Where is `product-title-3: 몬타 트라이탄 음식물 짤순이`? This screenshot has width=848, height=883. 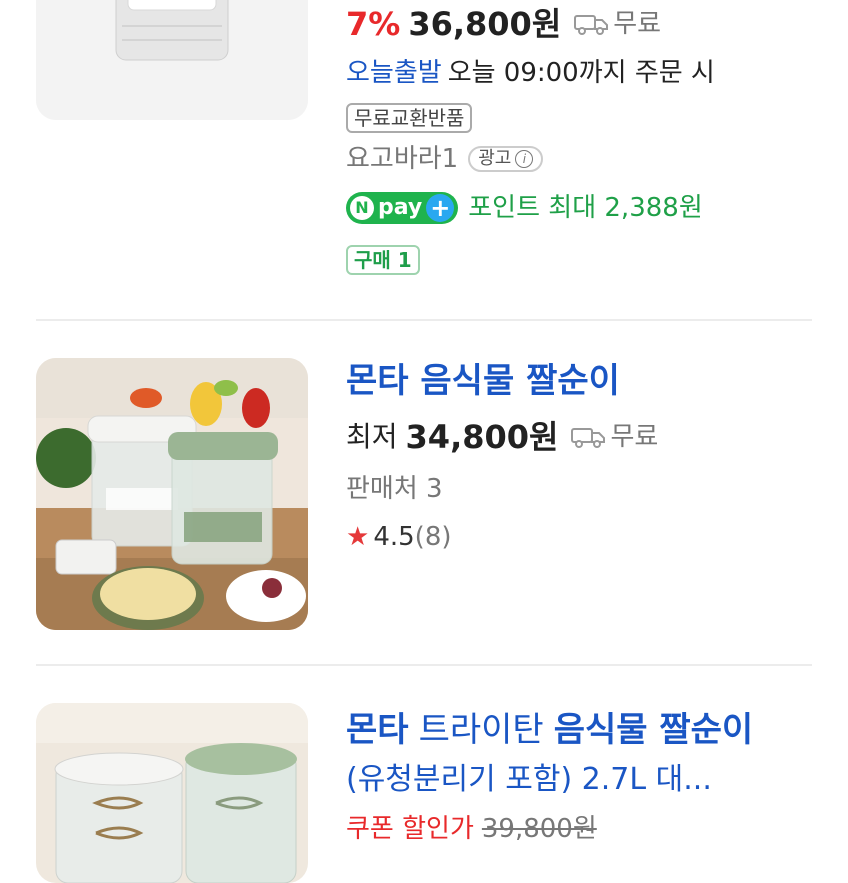
product-title-3: 몬타 트라이탄 음식물 짤순이 is located at coordinates (549, 730).